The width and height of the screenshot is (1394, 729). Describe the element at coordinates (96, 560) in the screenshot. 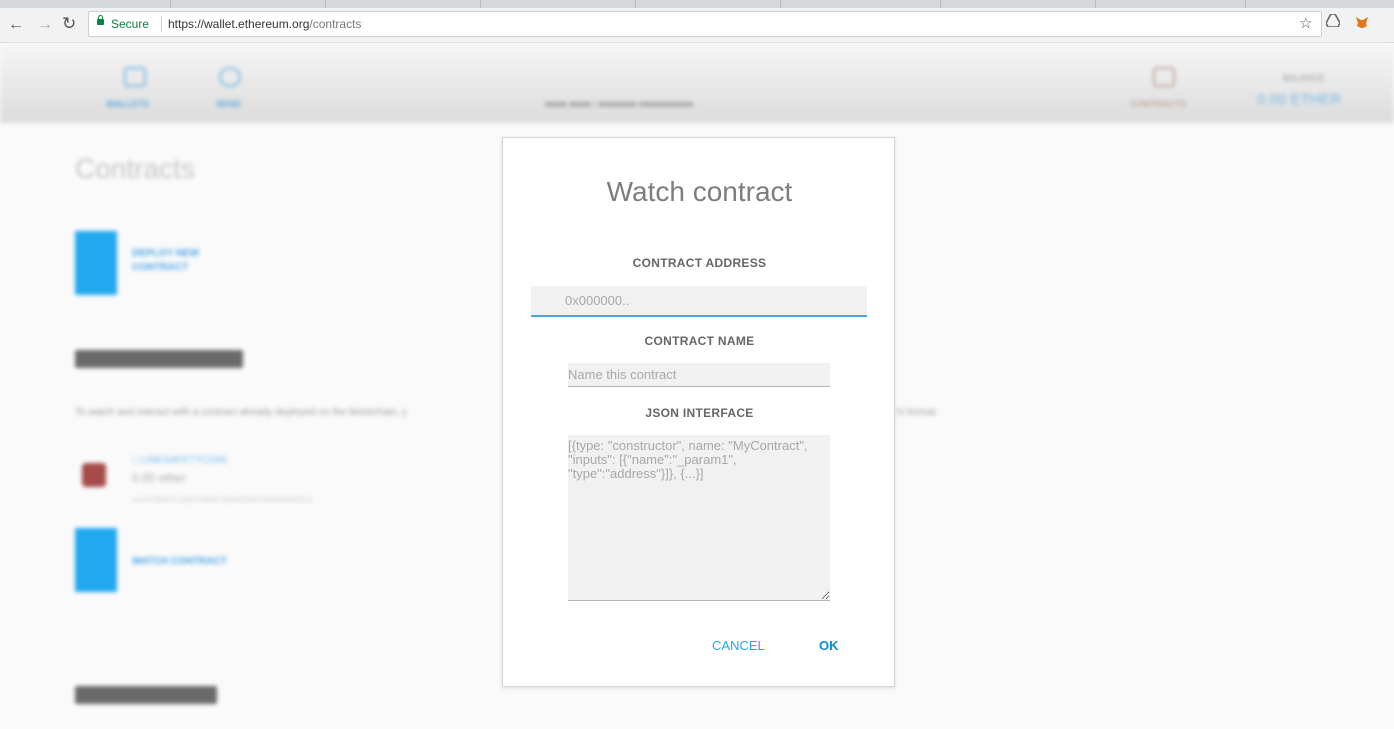

I see `watch-contract-icon` at that location.